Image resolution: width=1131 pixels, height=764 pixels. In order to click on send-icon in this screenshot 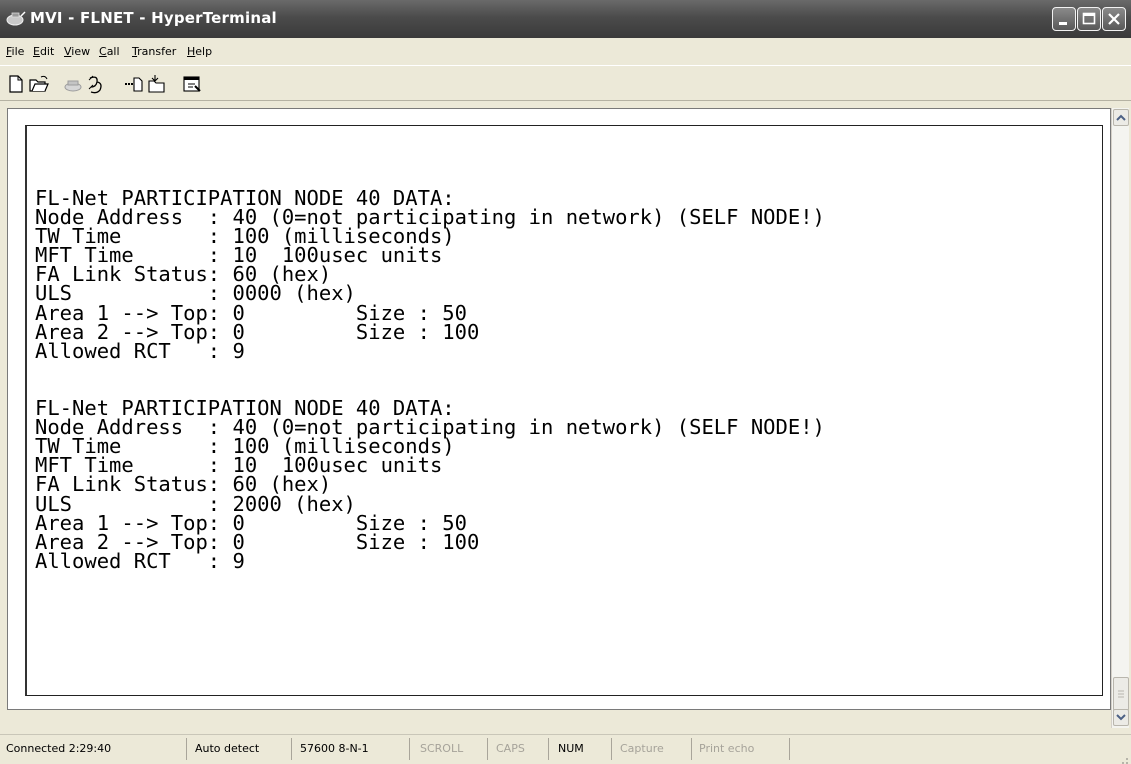, I will do `click(134, 84)`.